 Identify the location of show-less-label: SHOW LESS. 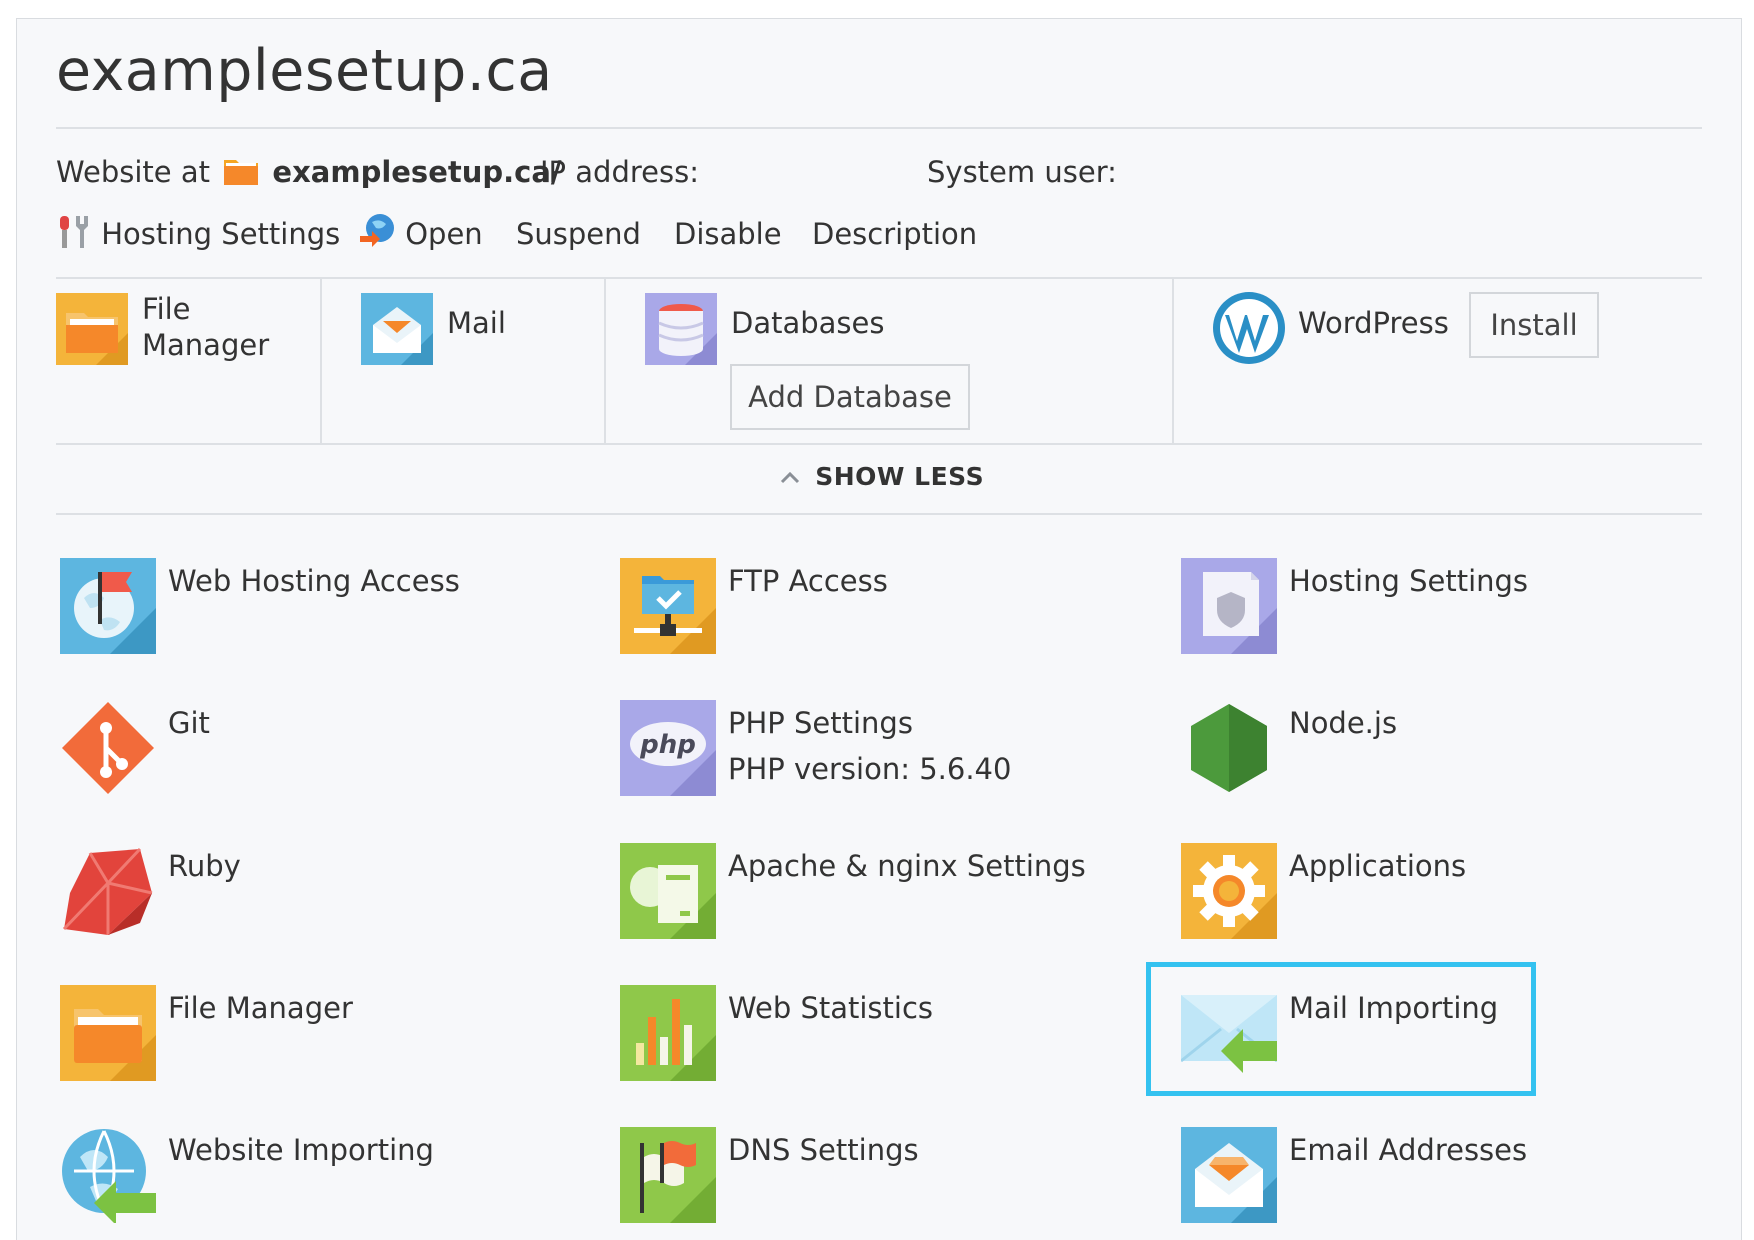
(900, 476).